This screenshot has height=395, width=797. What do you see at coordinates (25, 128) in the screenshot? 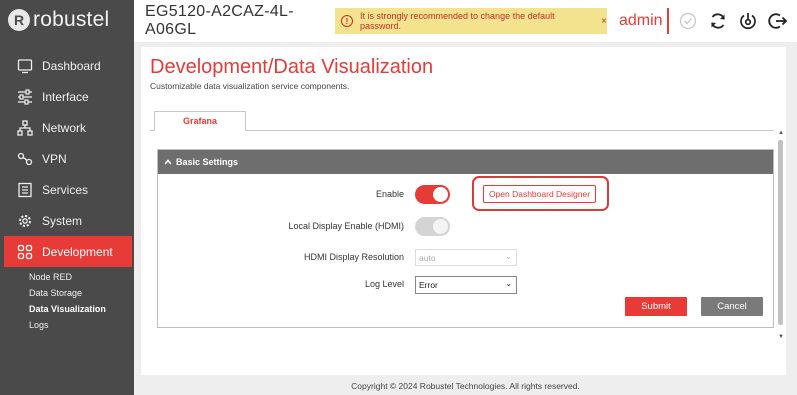
I see `network-icon` at bounding box center [25, 128].